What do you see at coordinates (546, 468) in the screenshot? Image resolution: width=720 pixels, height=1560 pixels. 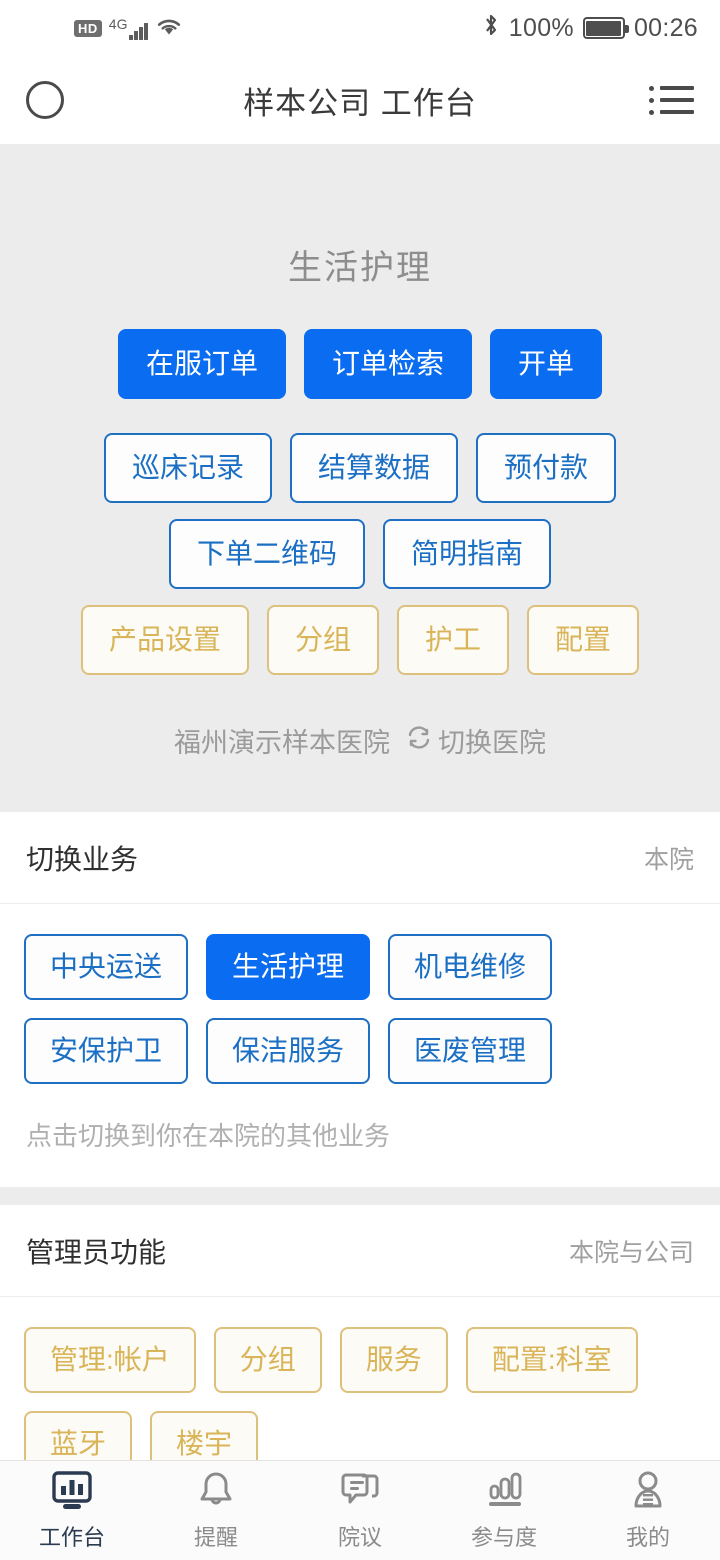 I see `action-button-yufukuan: 预付款` at bounding box center [546, 468].